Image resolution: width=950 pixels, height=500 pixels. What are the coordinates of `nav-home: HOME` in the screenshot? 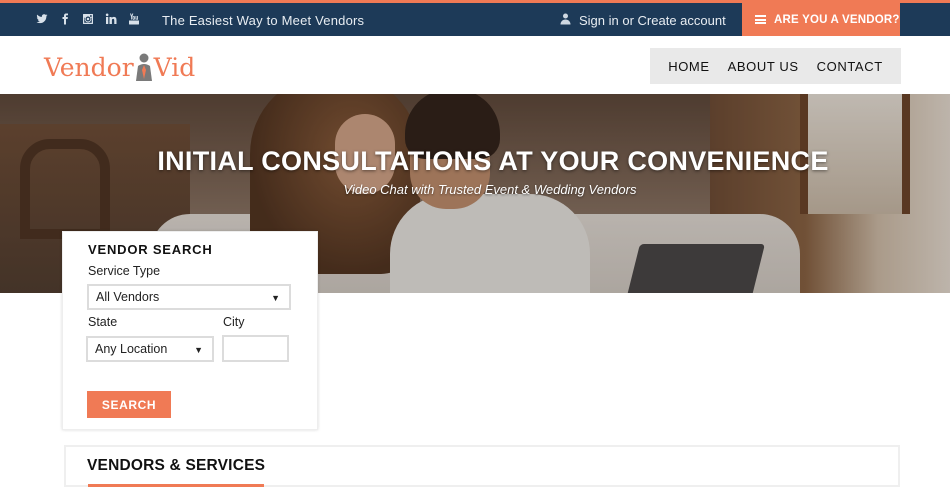 It's located at (688, 66).